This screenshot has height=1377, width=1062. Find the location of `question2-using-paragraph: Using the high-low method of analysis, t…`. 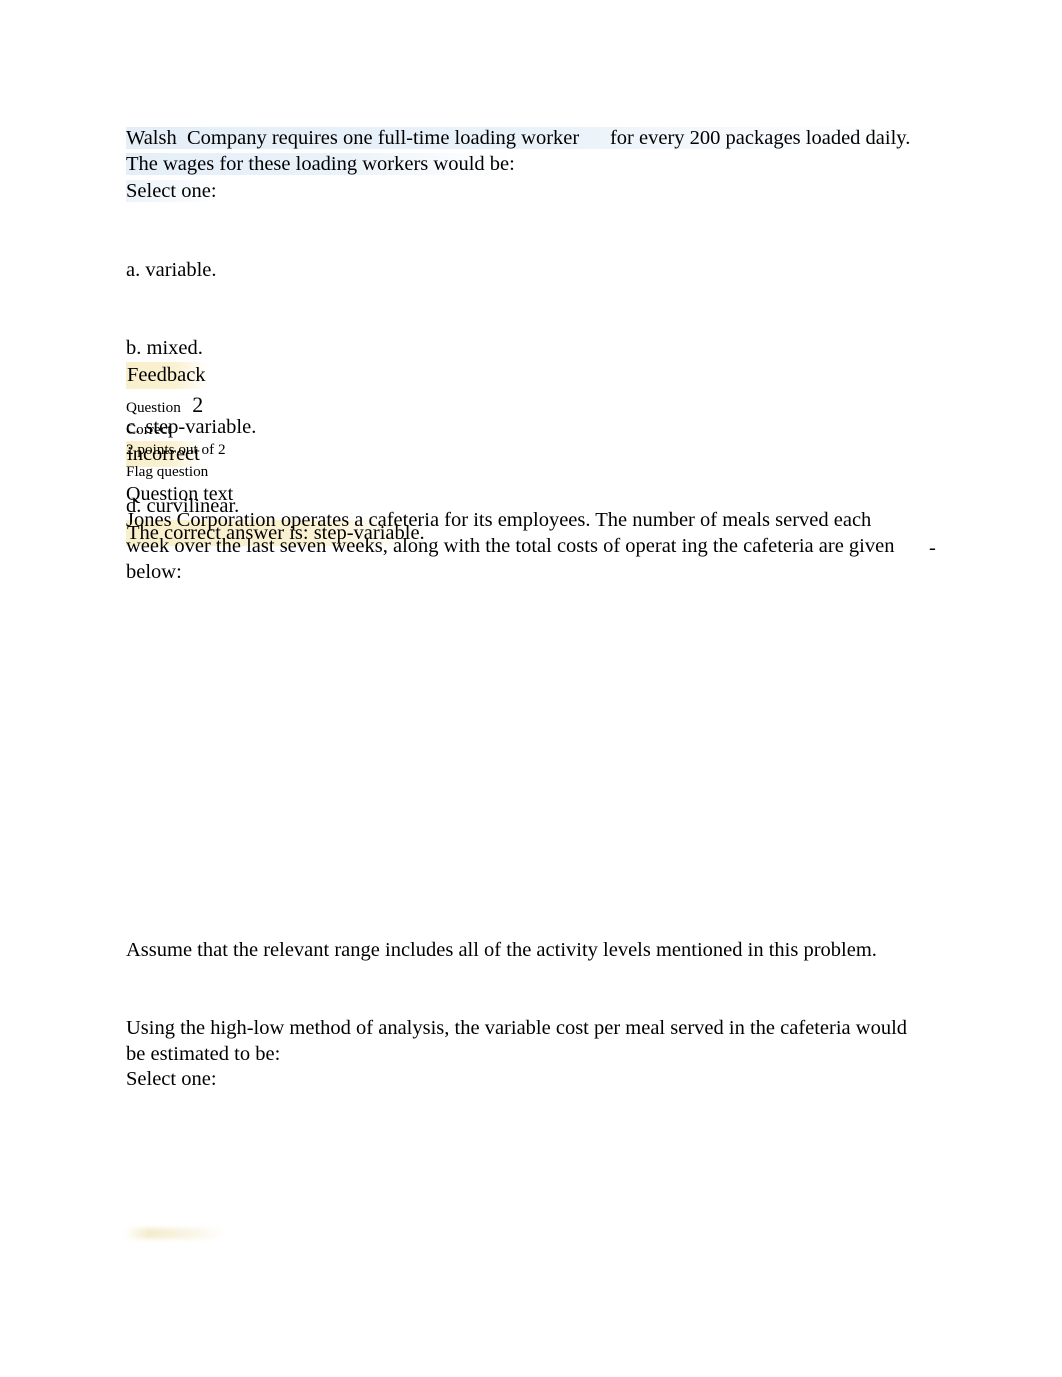

question2-using-paragraph: Using the high-low method of analysis, t… is located at coordinates (519, 1041).